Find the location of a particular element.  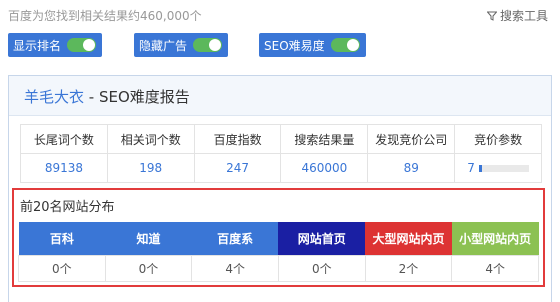

stats-header-cell: 发现竞价公司 is located at coordinates (411, 139).